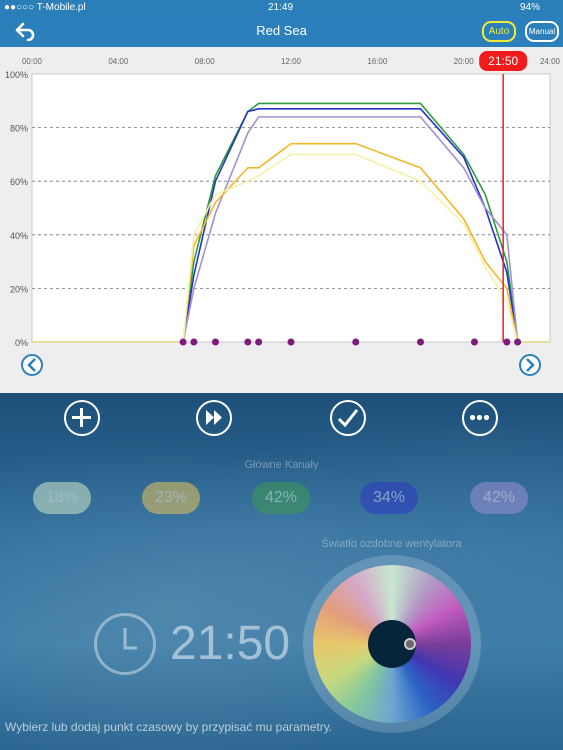  What do you see at coordinates (410, 644) in the screenshot?
I see `color-selector-handle` at bounding box center [410, 644].